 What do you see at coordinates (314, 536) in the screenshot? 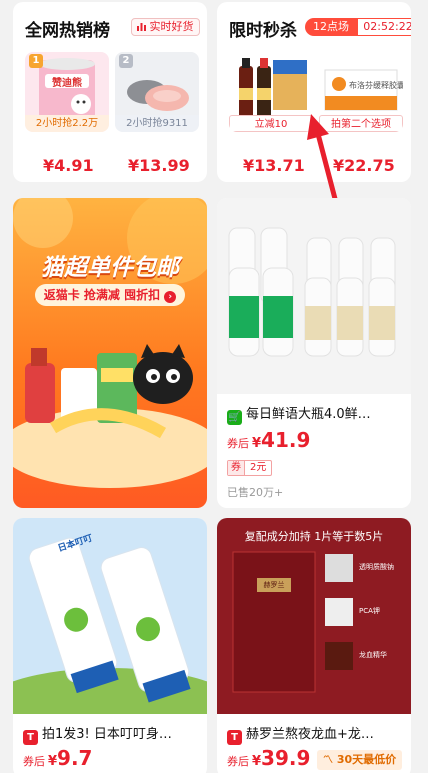
I see `product-banner-text: 复配成分加持 1片等于数5片` at bounding box center [314, 536].